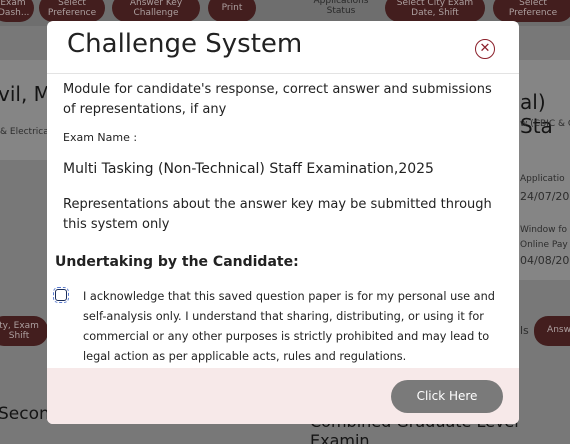 The height and width of the screenshot is (444, 570). Describe the element at coordinates (485, 49) in the screenshot. I see `close-icon: ✕` at that location.